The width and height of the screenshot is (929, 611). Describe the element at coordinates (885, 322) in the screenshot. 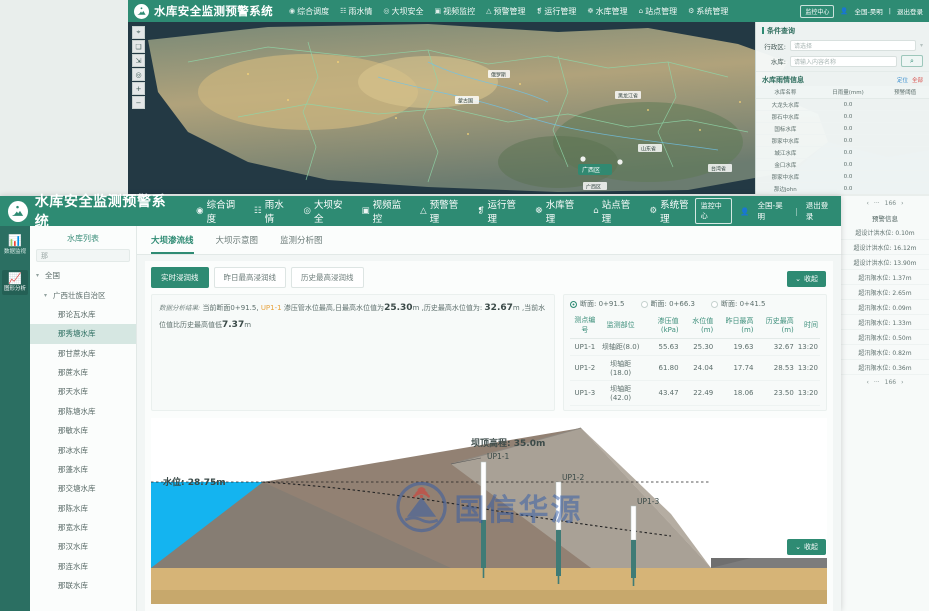

I see `list-item: 超汛限水位: 1.33m` at that location.